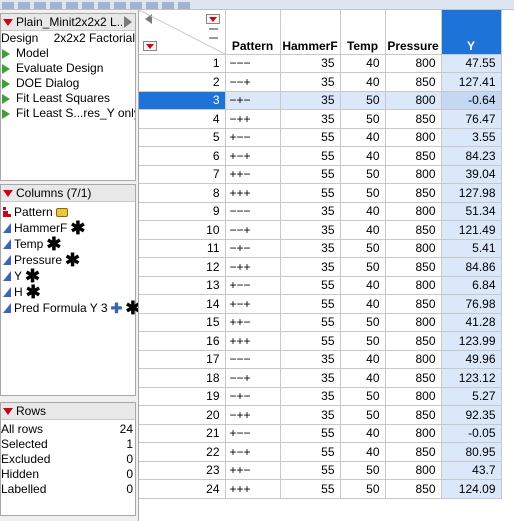  What do you see at coordinates (471, 304) in the screenshot?
I see `cell-y: 76.98` at bounding box center [471, 304].